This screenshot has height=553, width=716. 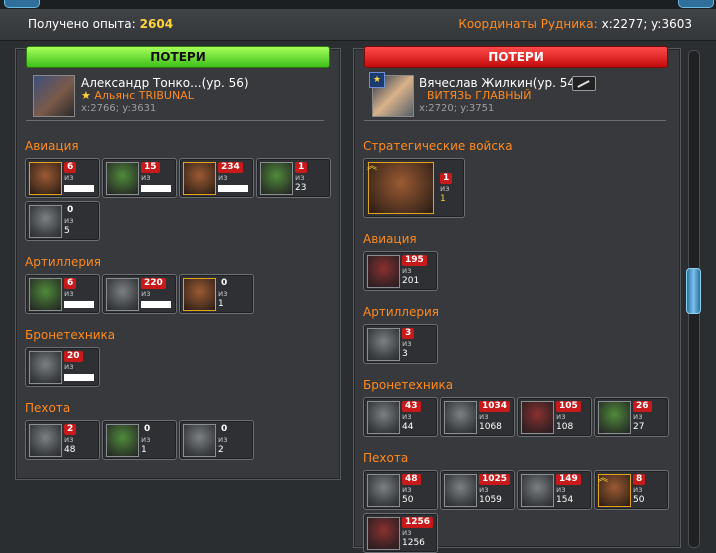 I want to click on attacker-coordinates: x:2766; y:3631, so click(x=119, y=108).